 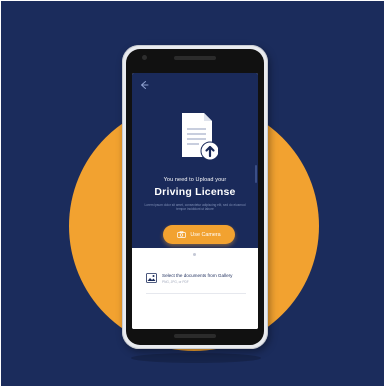 What do you see at coordinates (175, 282) in the screenshot?
I see `gallery-option-subtitle: PNG, JPG, or PDF` at bounding box center [175, 282].